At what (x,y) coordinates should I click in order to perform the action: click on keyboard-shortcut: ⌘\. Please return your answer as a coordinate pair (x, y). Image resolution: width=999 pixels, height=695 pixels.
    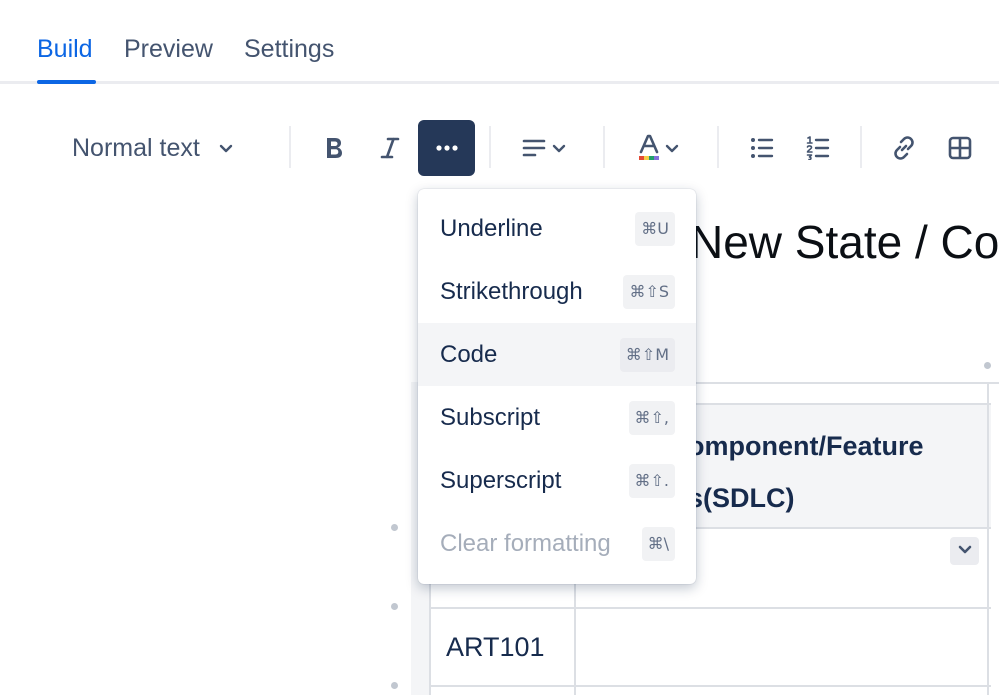
    Looking at the image, I should click on (658, 543).